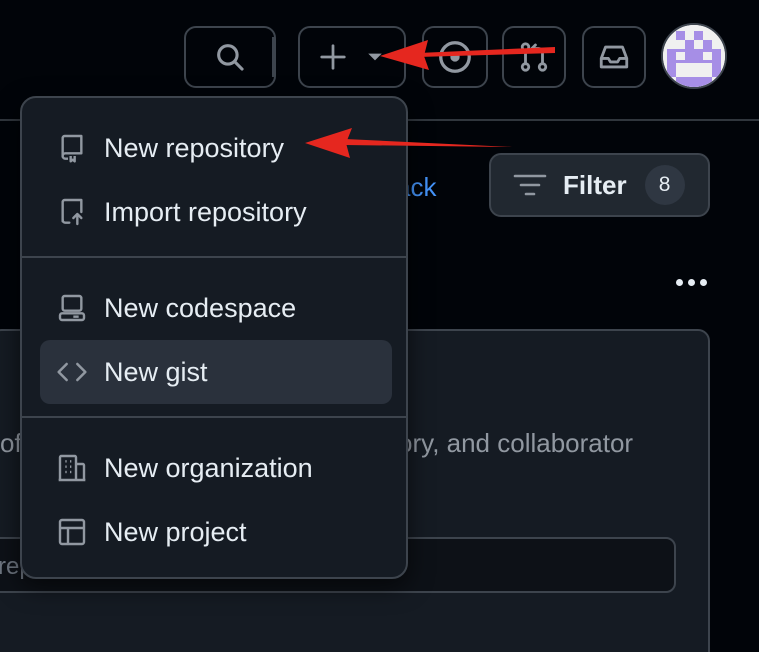  Describe the element at coordinates (72, 148) in the screenshot. I see `repo-icon` at that location.